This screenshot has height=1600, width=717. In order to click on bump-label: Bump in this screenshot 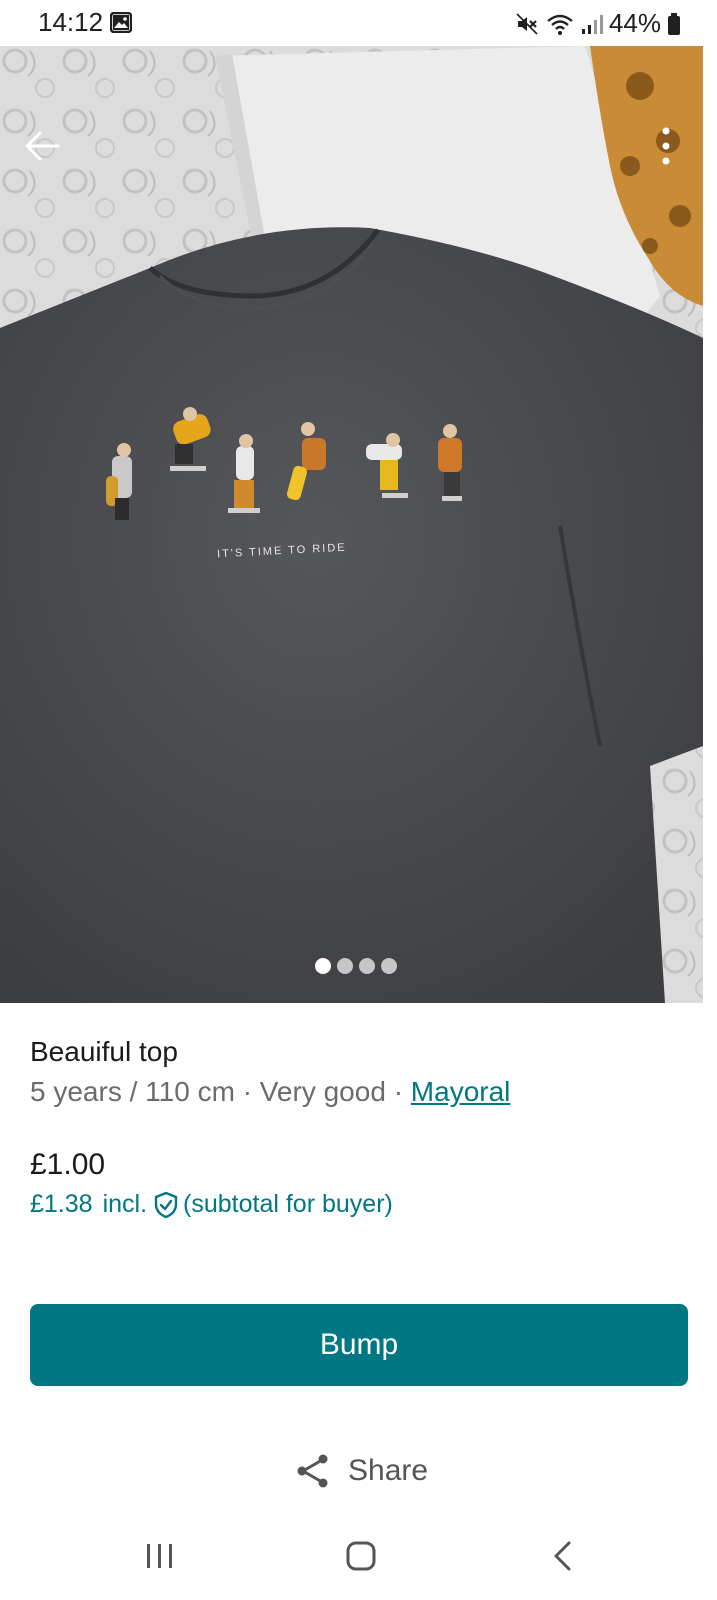, I will do `click(359, 1344)`.